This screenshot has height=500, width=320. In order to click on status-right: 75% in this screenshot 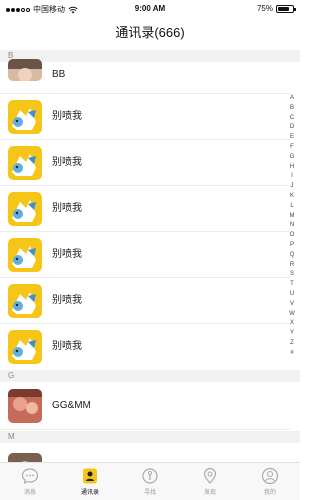, I will do `click(276, 8)`.